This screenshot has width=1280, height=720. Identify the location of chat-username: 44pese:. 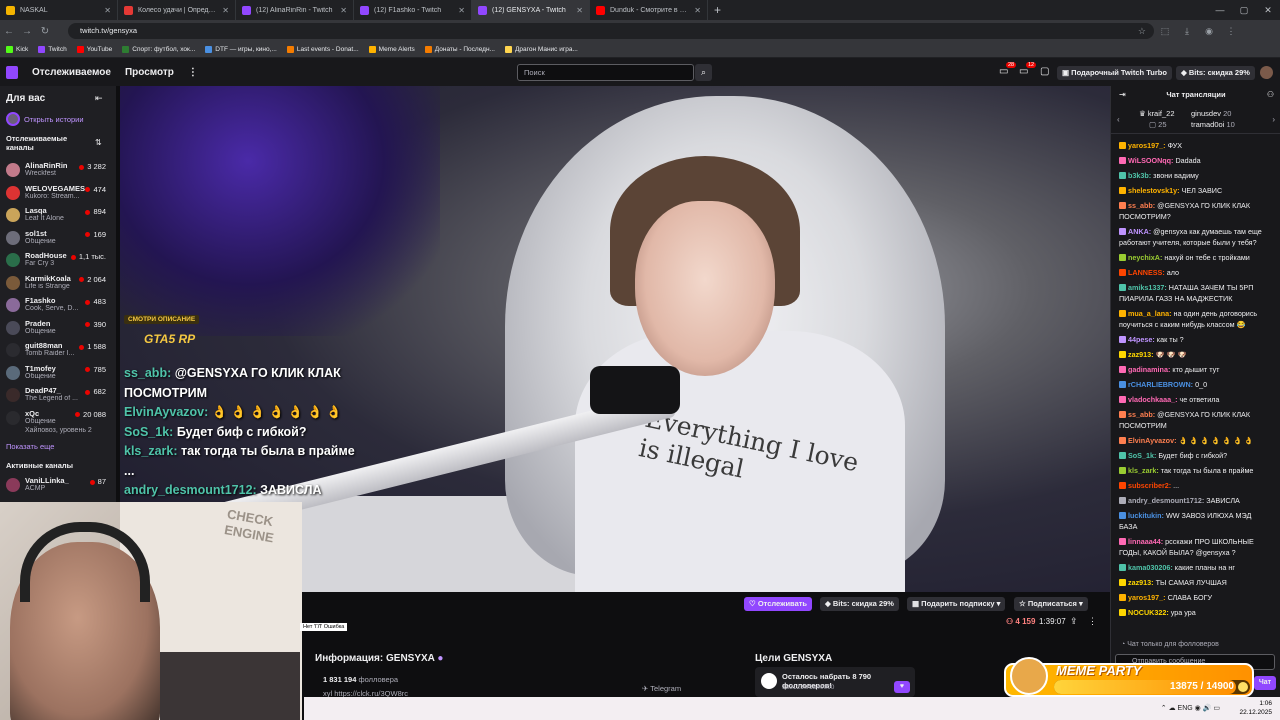
(1141, 339).